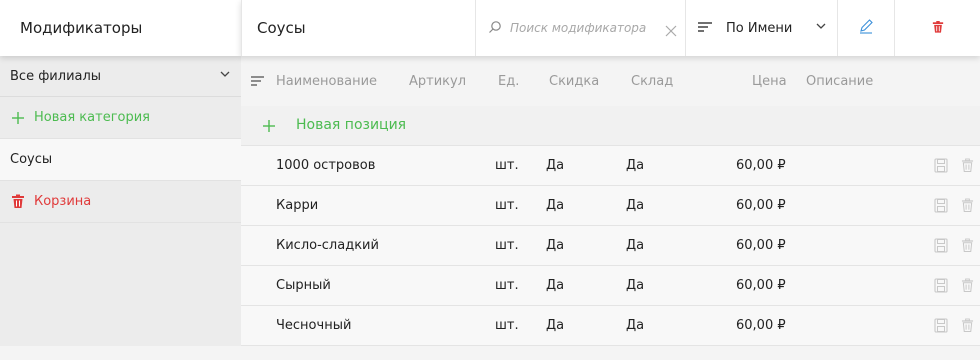 The height and width of the screenshot is (360, 980). I want to click on cell-name: Кисло-сладкий, so click(327, 245).